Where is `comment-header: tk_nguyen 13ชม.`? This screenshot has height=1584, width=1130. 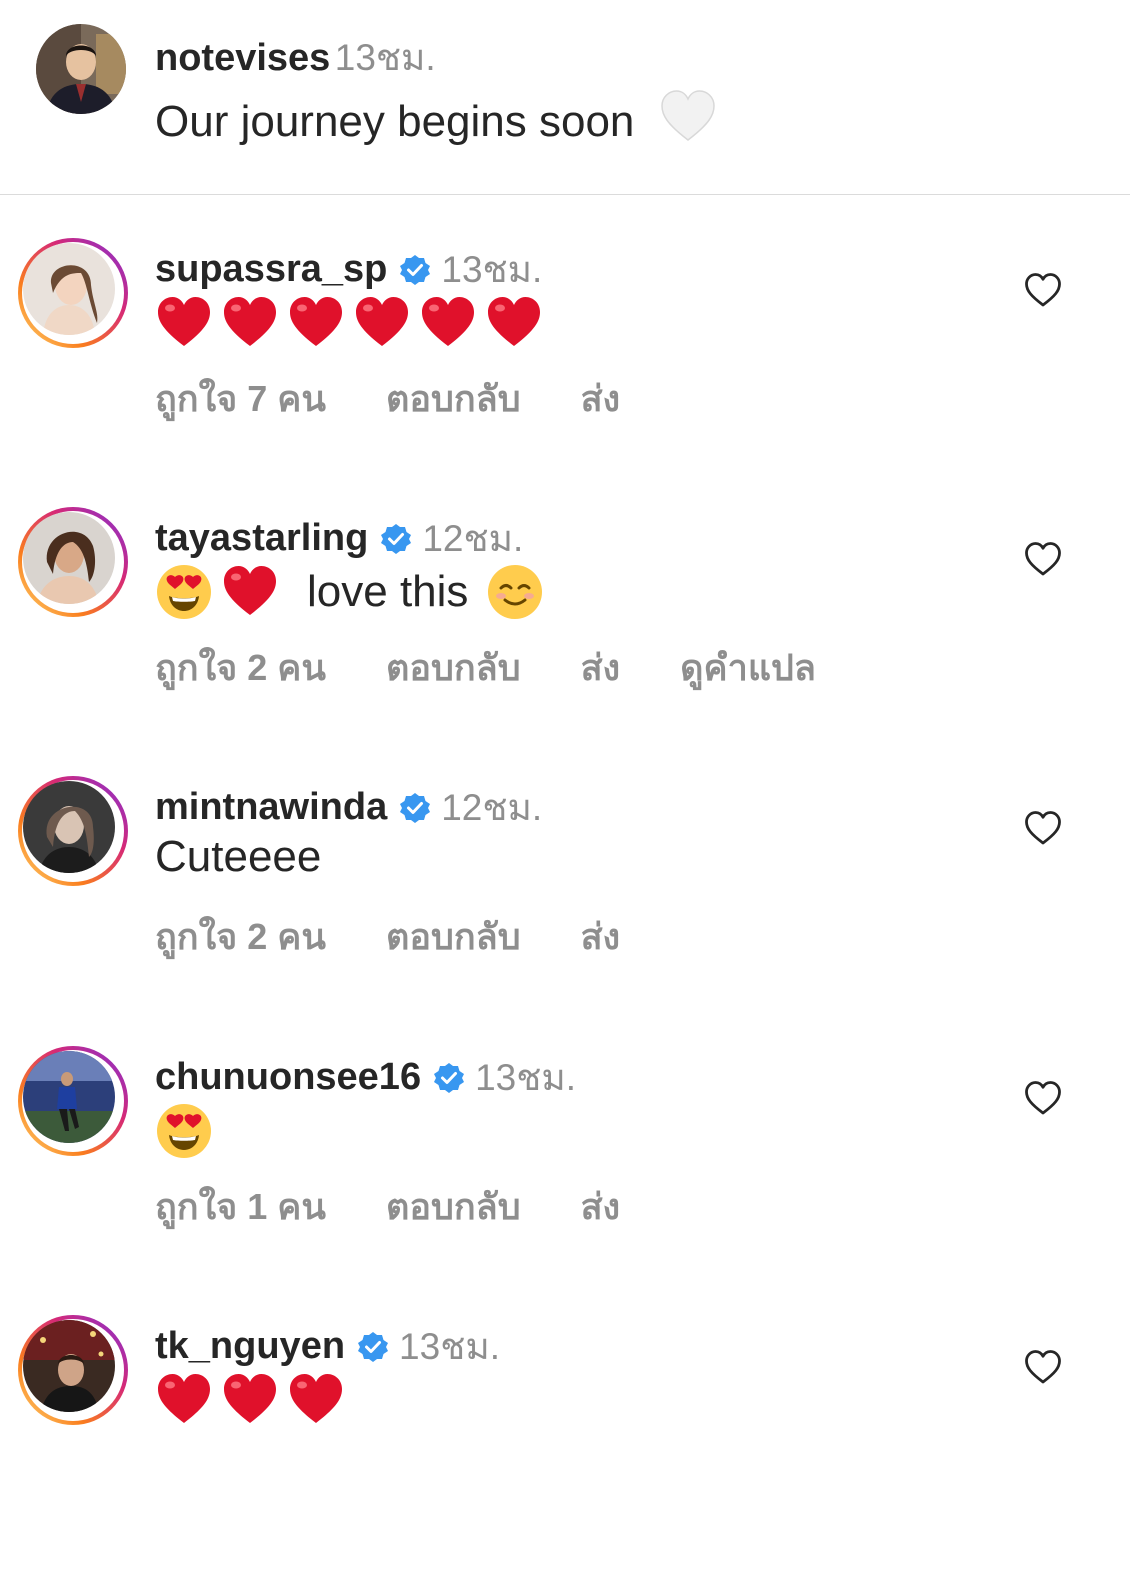 comment-header: tk_nguyen 13ชม. is located at coordinates (327, 1346).